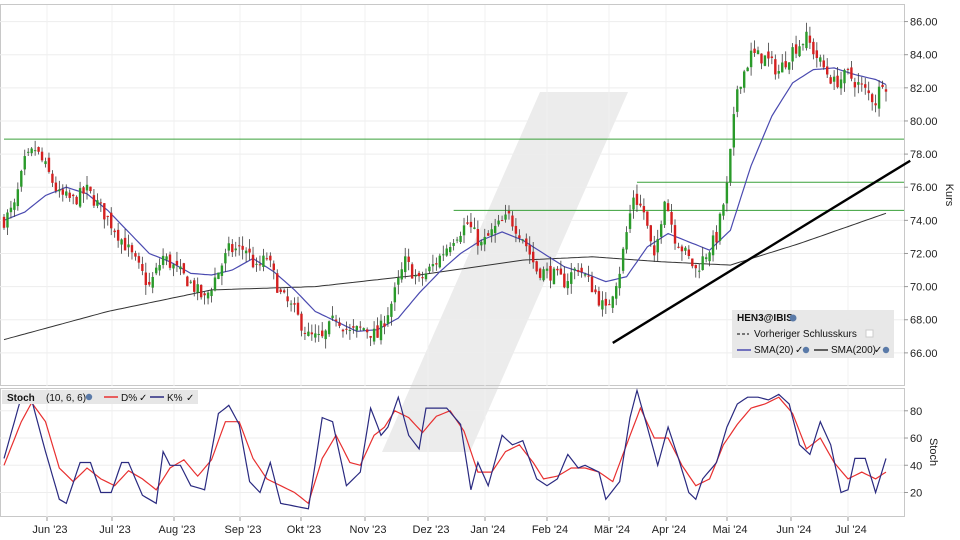  What do you see at coordinates (805, 334) in the screenshot?
I see `legend-prev-close-label: Vorheriger Schlusskurs` at bounding box center [805, 334].